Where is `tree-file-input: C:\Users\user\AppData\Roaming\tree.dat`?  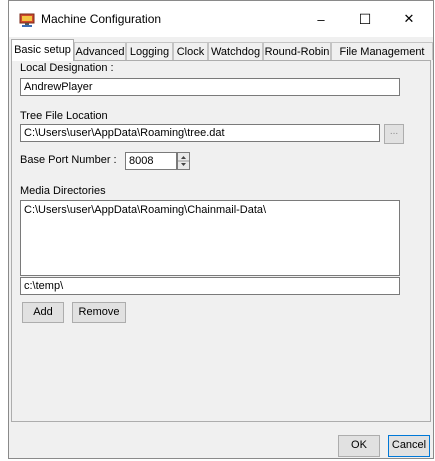
tree-file-input: C:\Users\user\AppData\Roaming\tree.dat is located at coordinates (200, 133).